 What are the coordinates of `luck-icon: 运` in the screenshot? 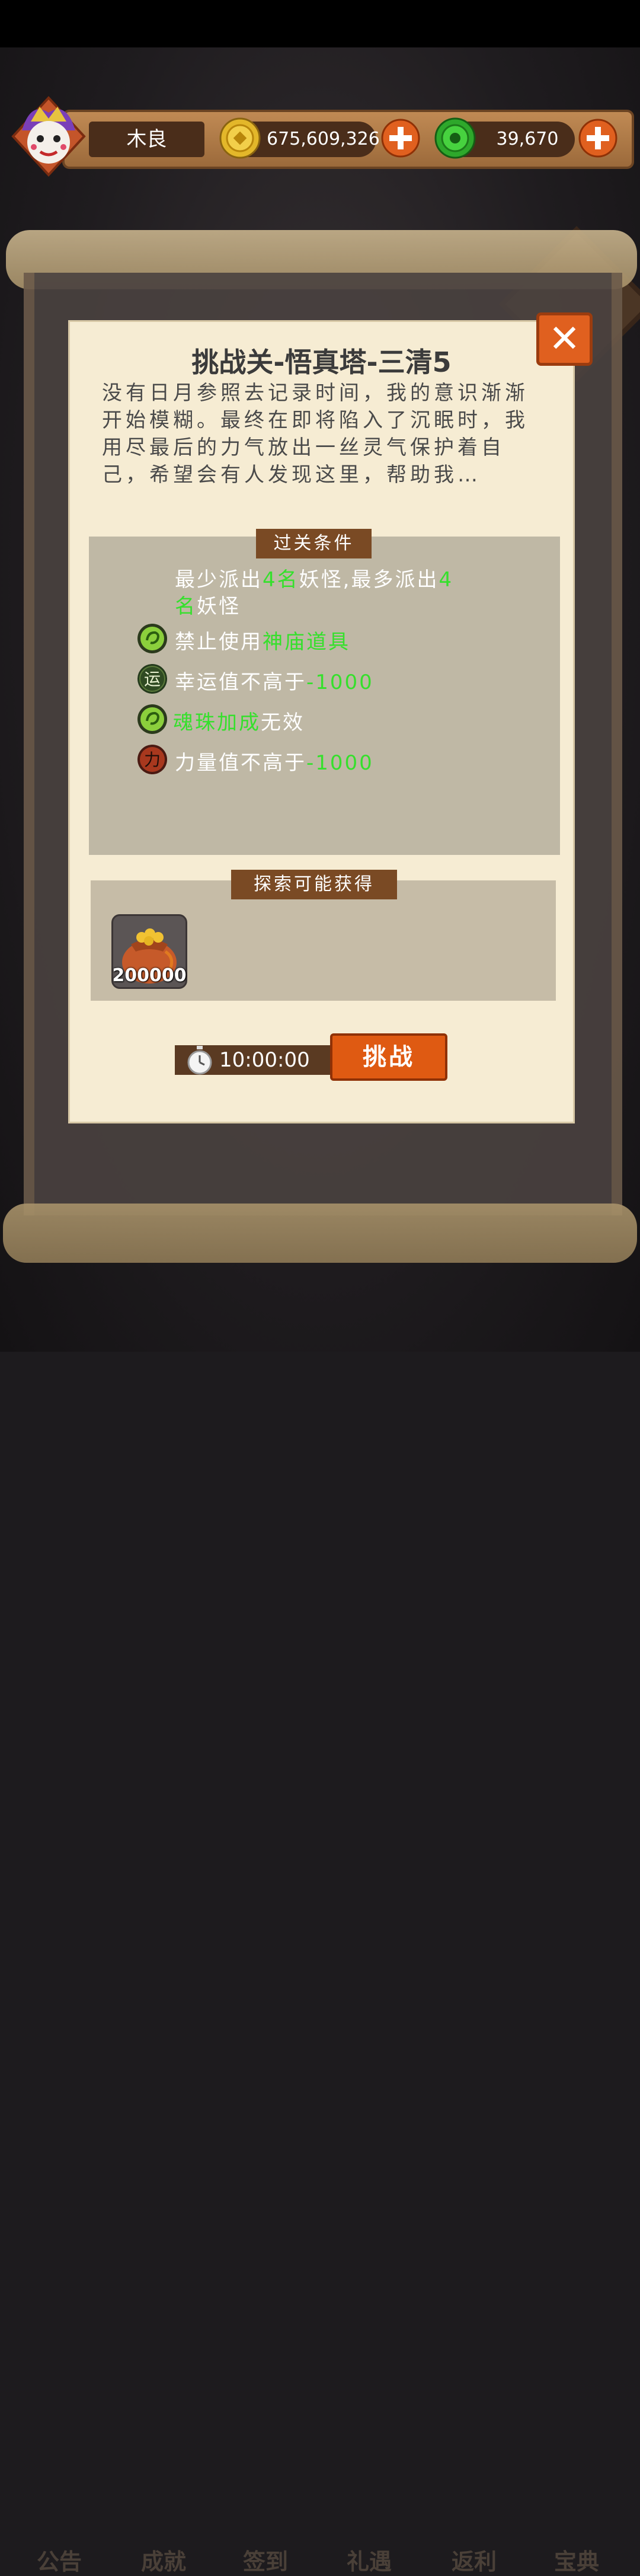 It's located at (152, 679).